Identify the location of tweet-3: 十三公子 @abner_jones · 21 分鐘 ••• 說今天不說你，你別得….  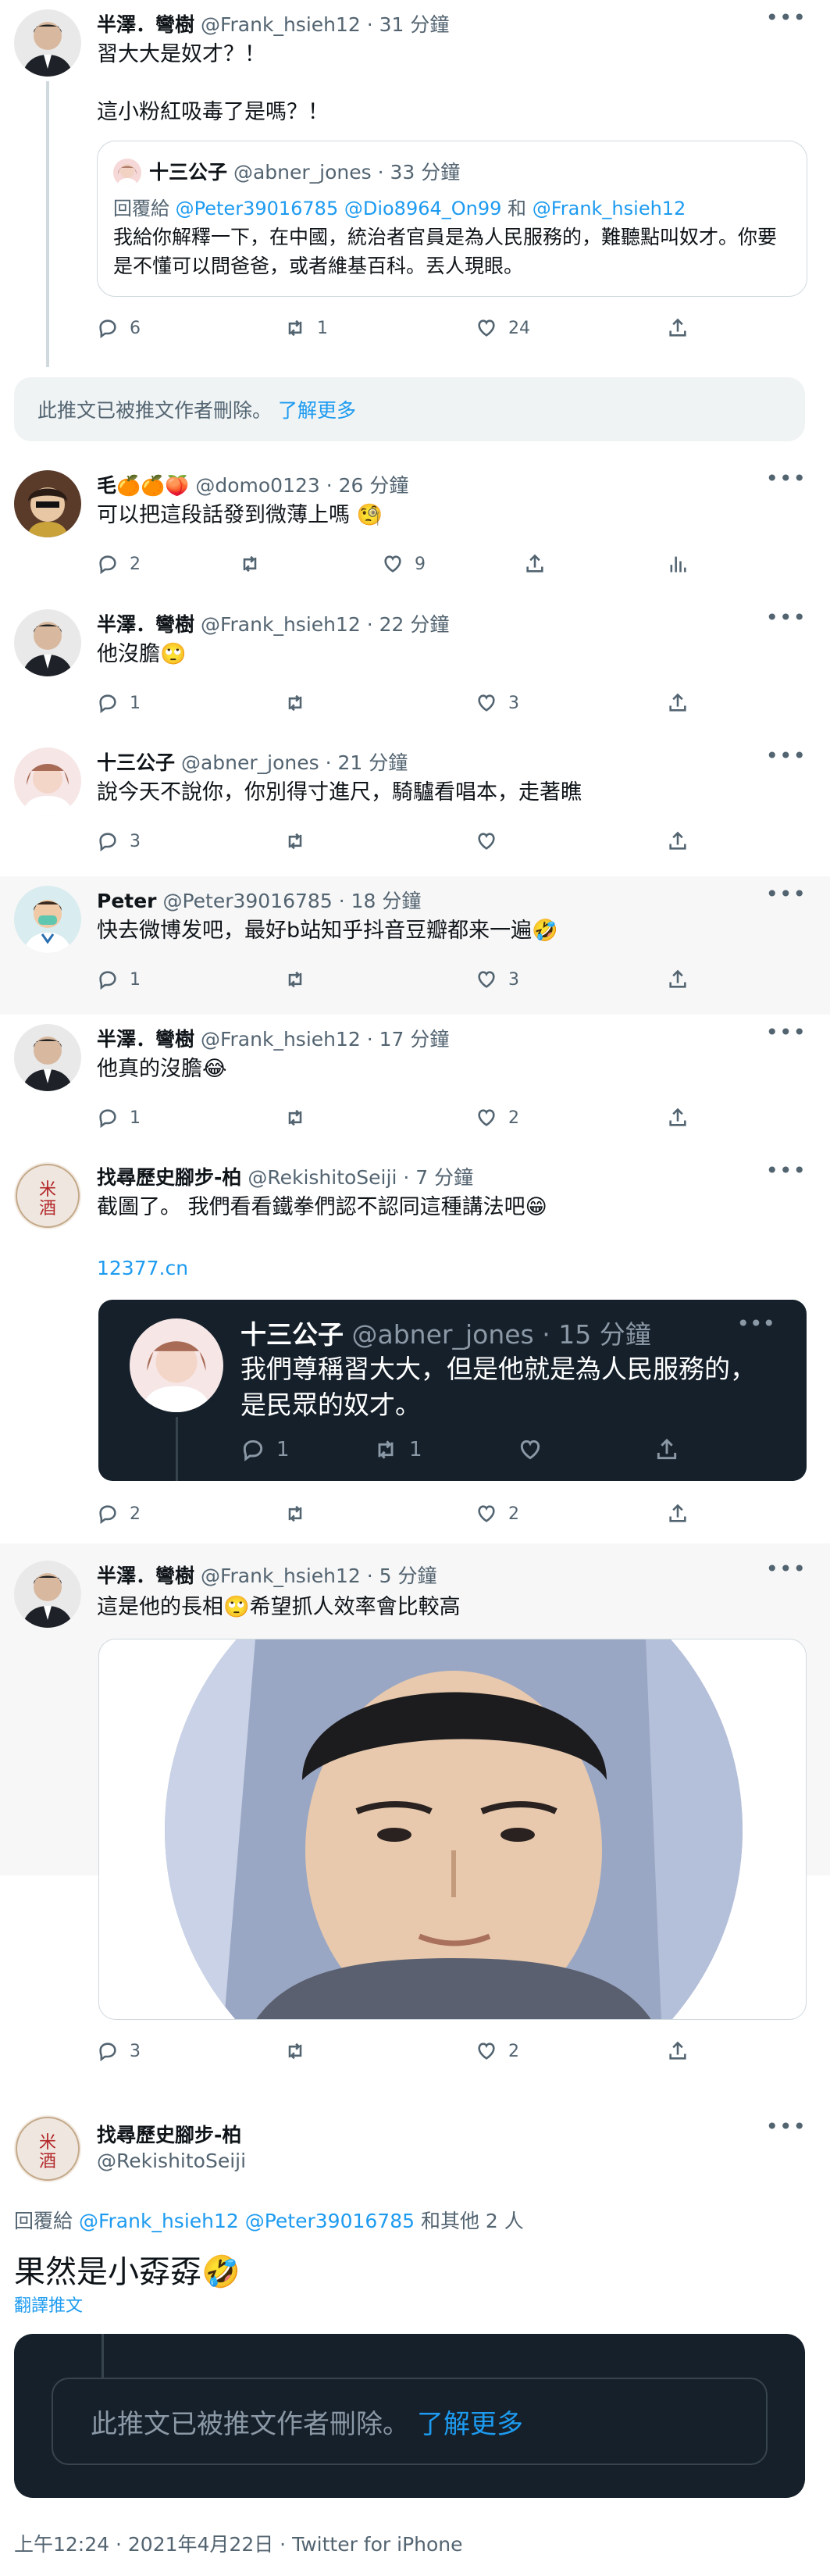
(415, 807).